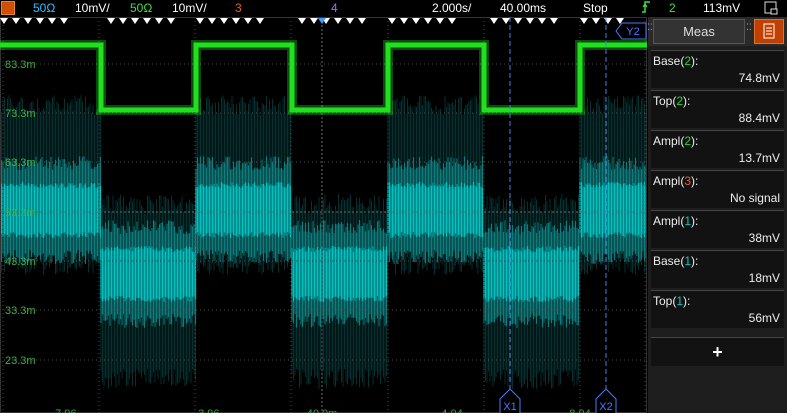  I want to click on ch4-label: 4, so click(334, 8).